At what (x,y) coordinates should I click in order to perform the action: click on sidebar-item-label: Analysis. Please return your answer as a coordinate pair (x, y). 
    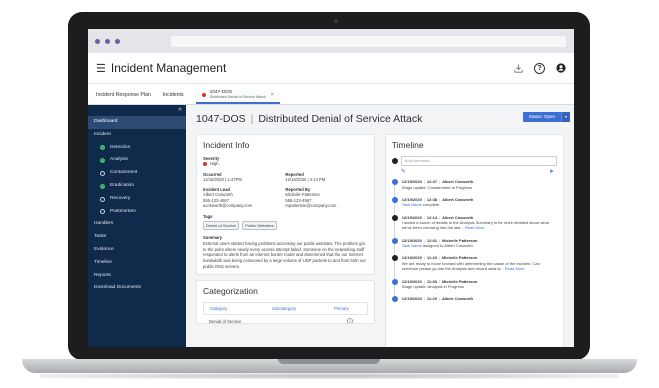
    Looking at the image, I should click on (119, 160).